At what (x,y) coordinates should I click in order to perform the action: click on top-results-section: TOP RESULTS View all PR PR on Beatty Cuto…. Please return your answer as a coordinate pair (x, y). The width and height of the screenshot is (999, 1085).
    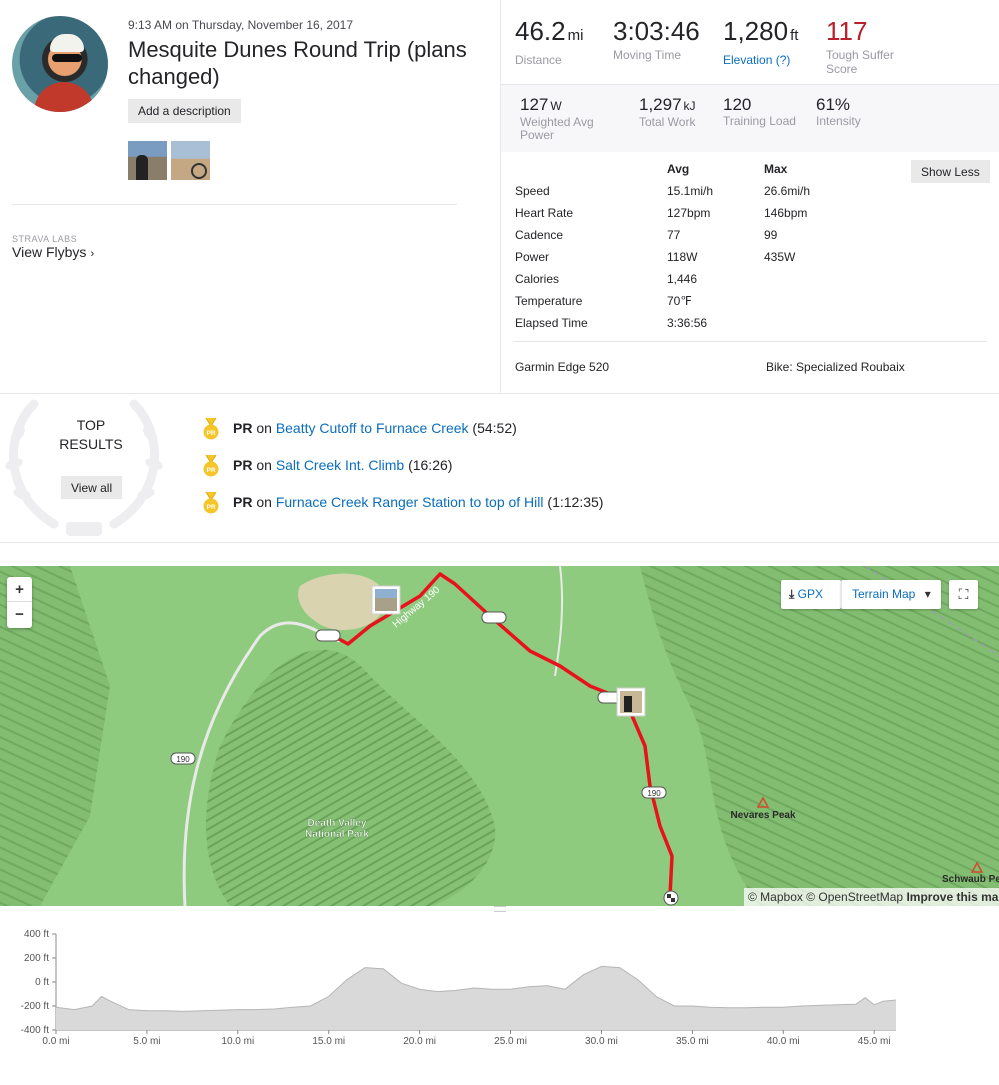
    Looking at the image, I should click on (499, 468).